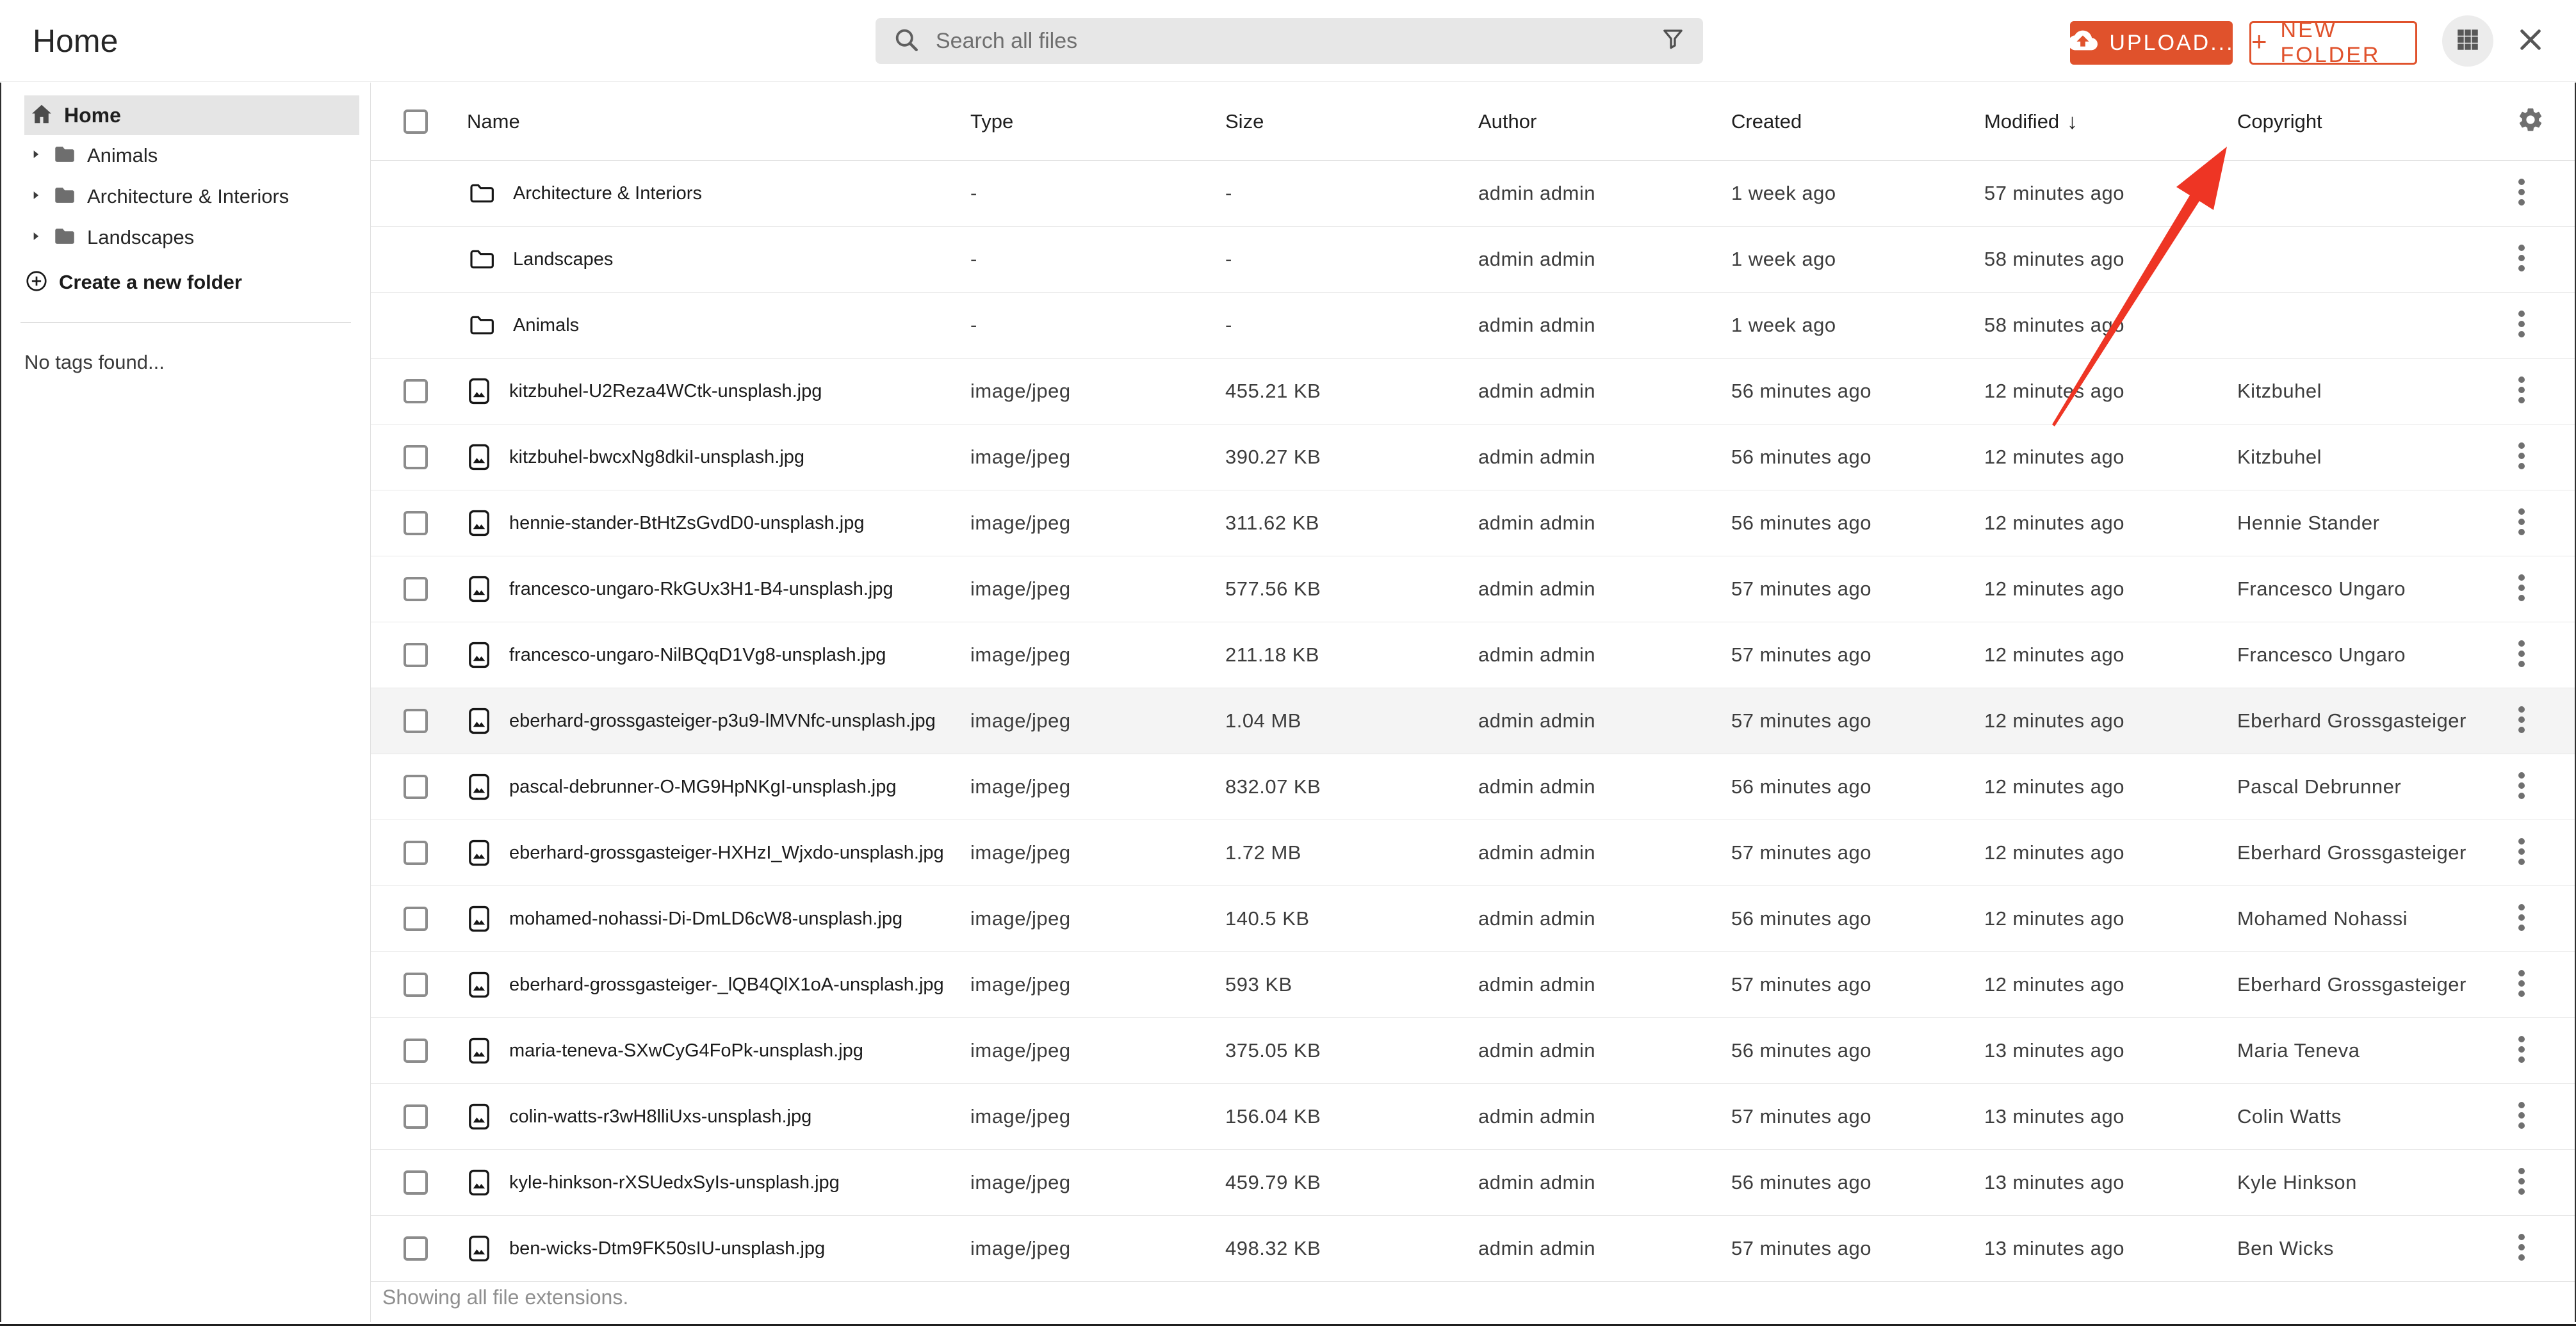 This screenshot has width=2576, height=1326. I want to click on file-name: Landscapes, so click(563, 259).